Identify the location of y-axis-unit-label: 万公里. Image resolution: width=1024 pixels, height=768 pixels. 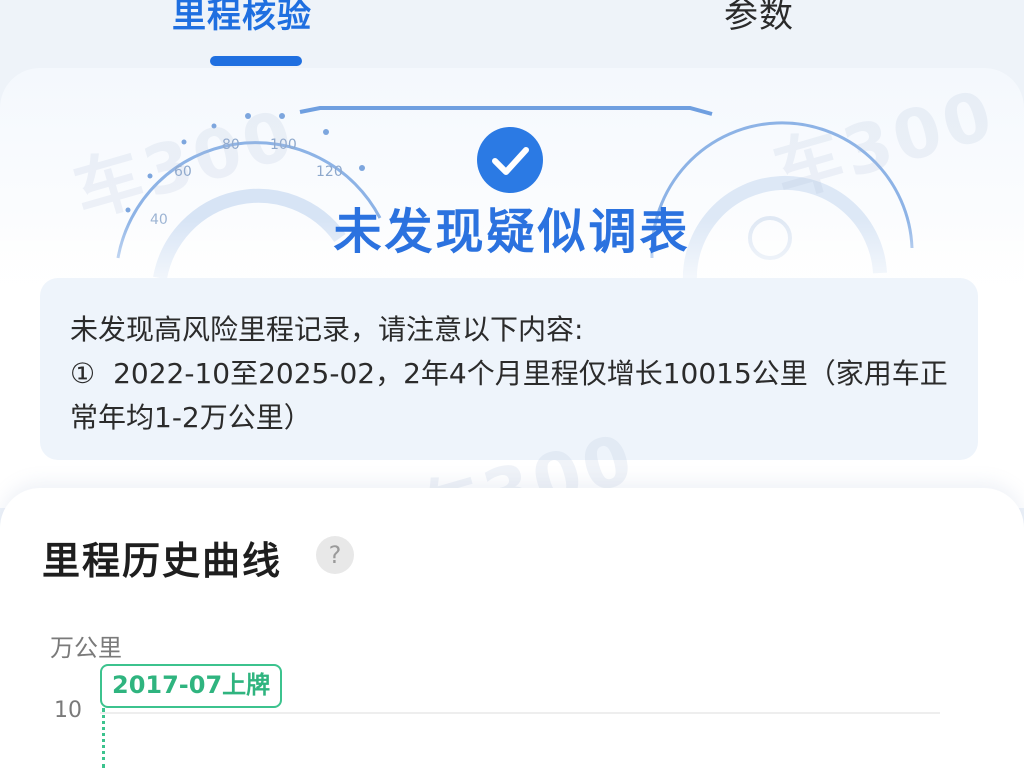
(86, 648).